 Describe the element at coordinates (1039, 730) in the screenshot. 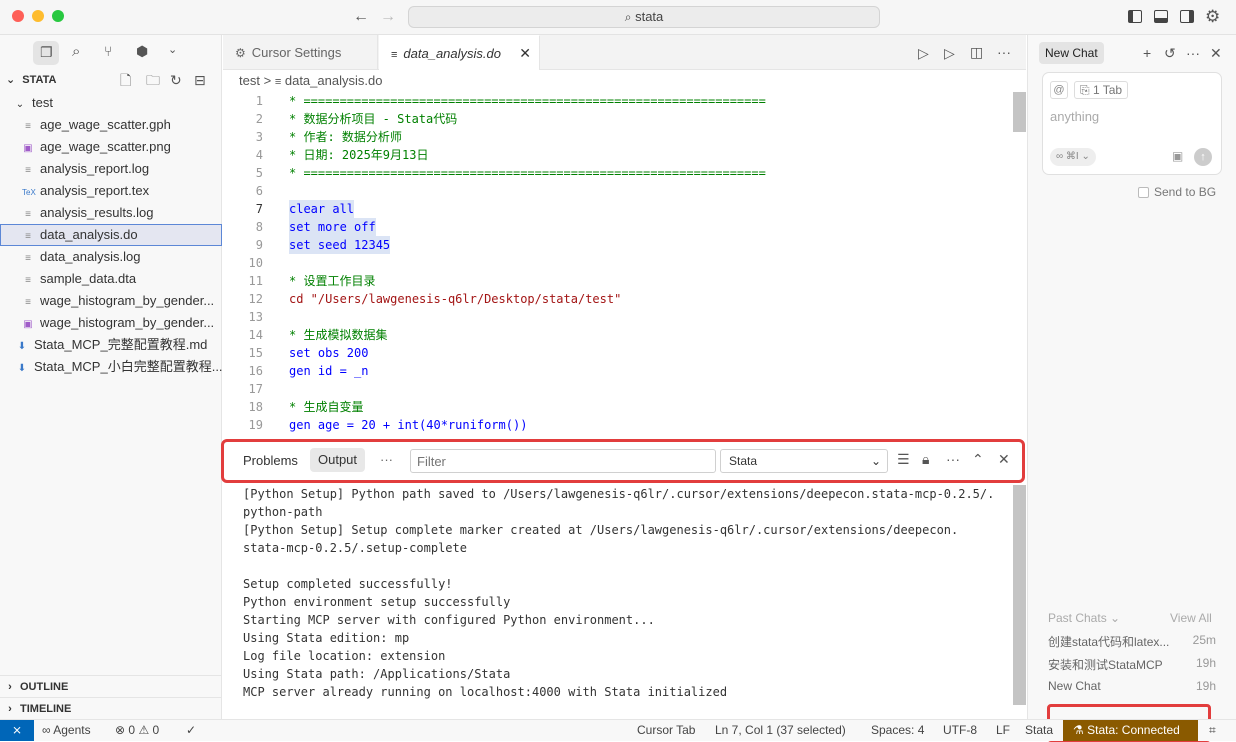

I see `language-mode: Stata` at that location.